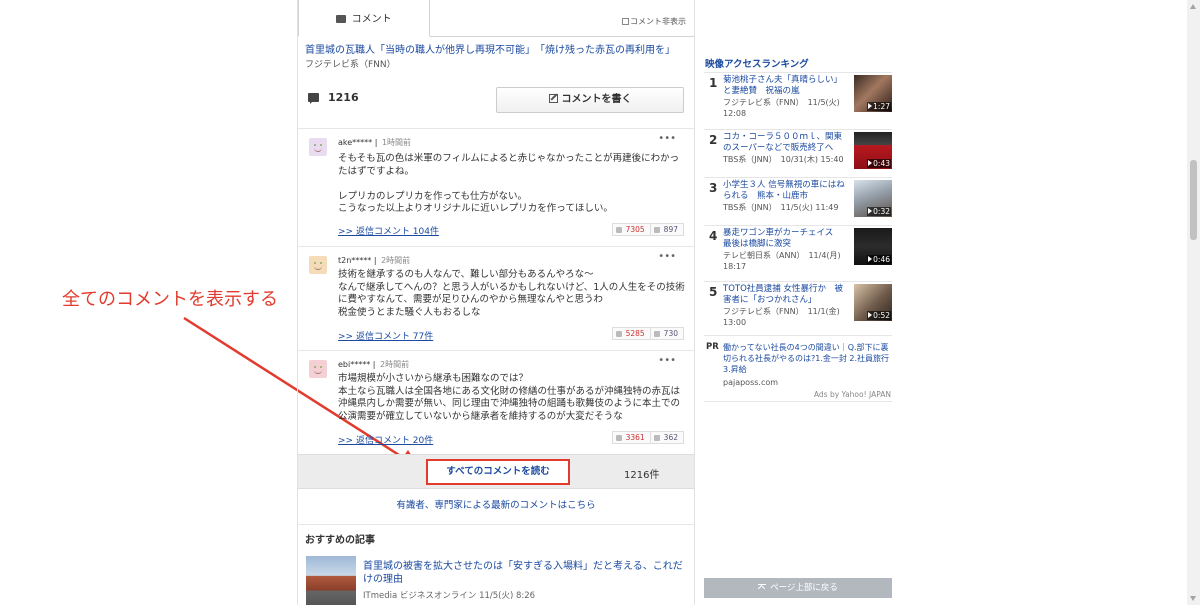 The image size is (1200, 605). Describe the element at coordinates (670, 437) in the screenshot. I see `disagree-count: 362` at that location.